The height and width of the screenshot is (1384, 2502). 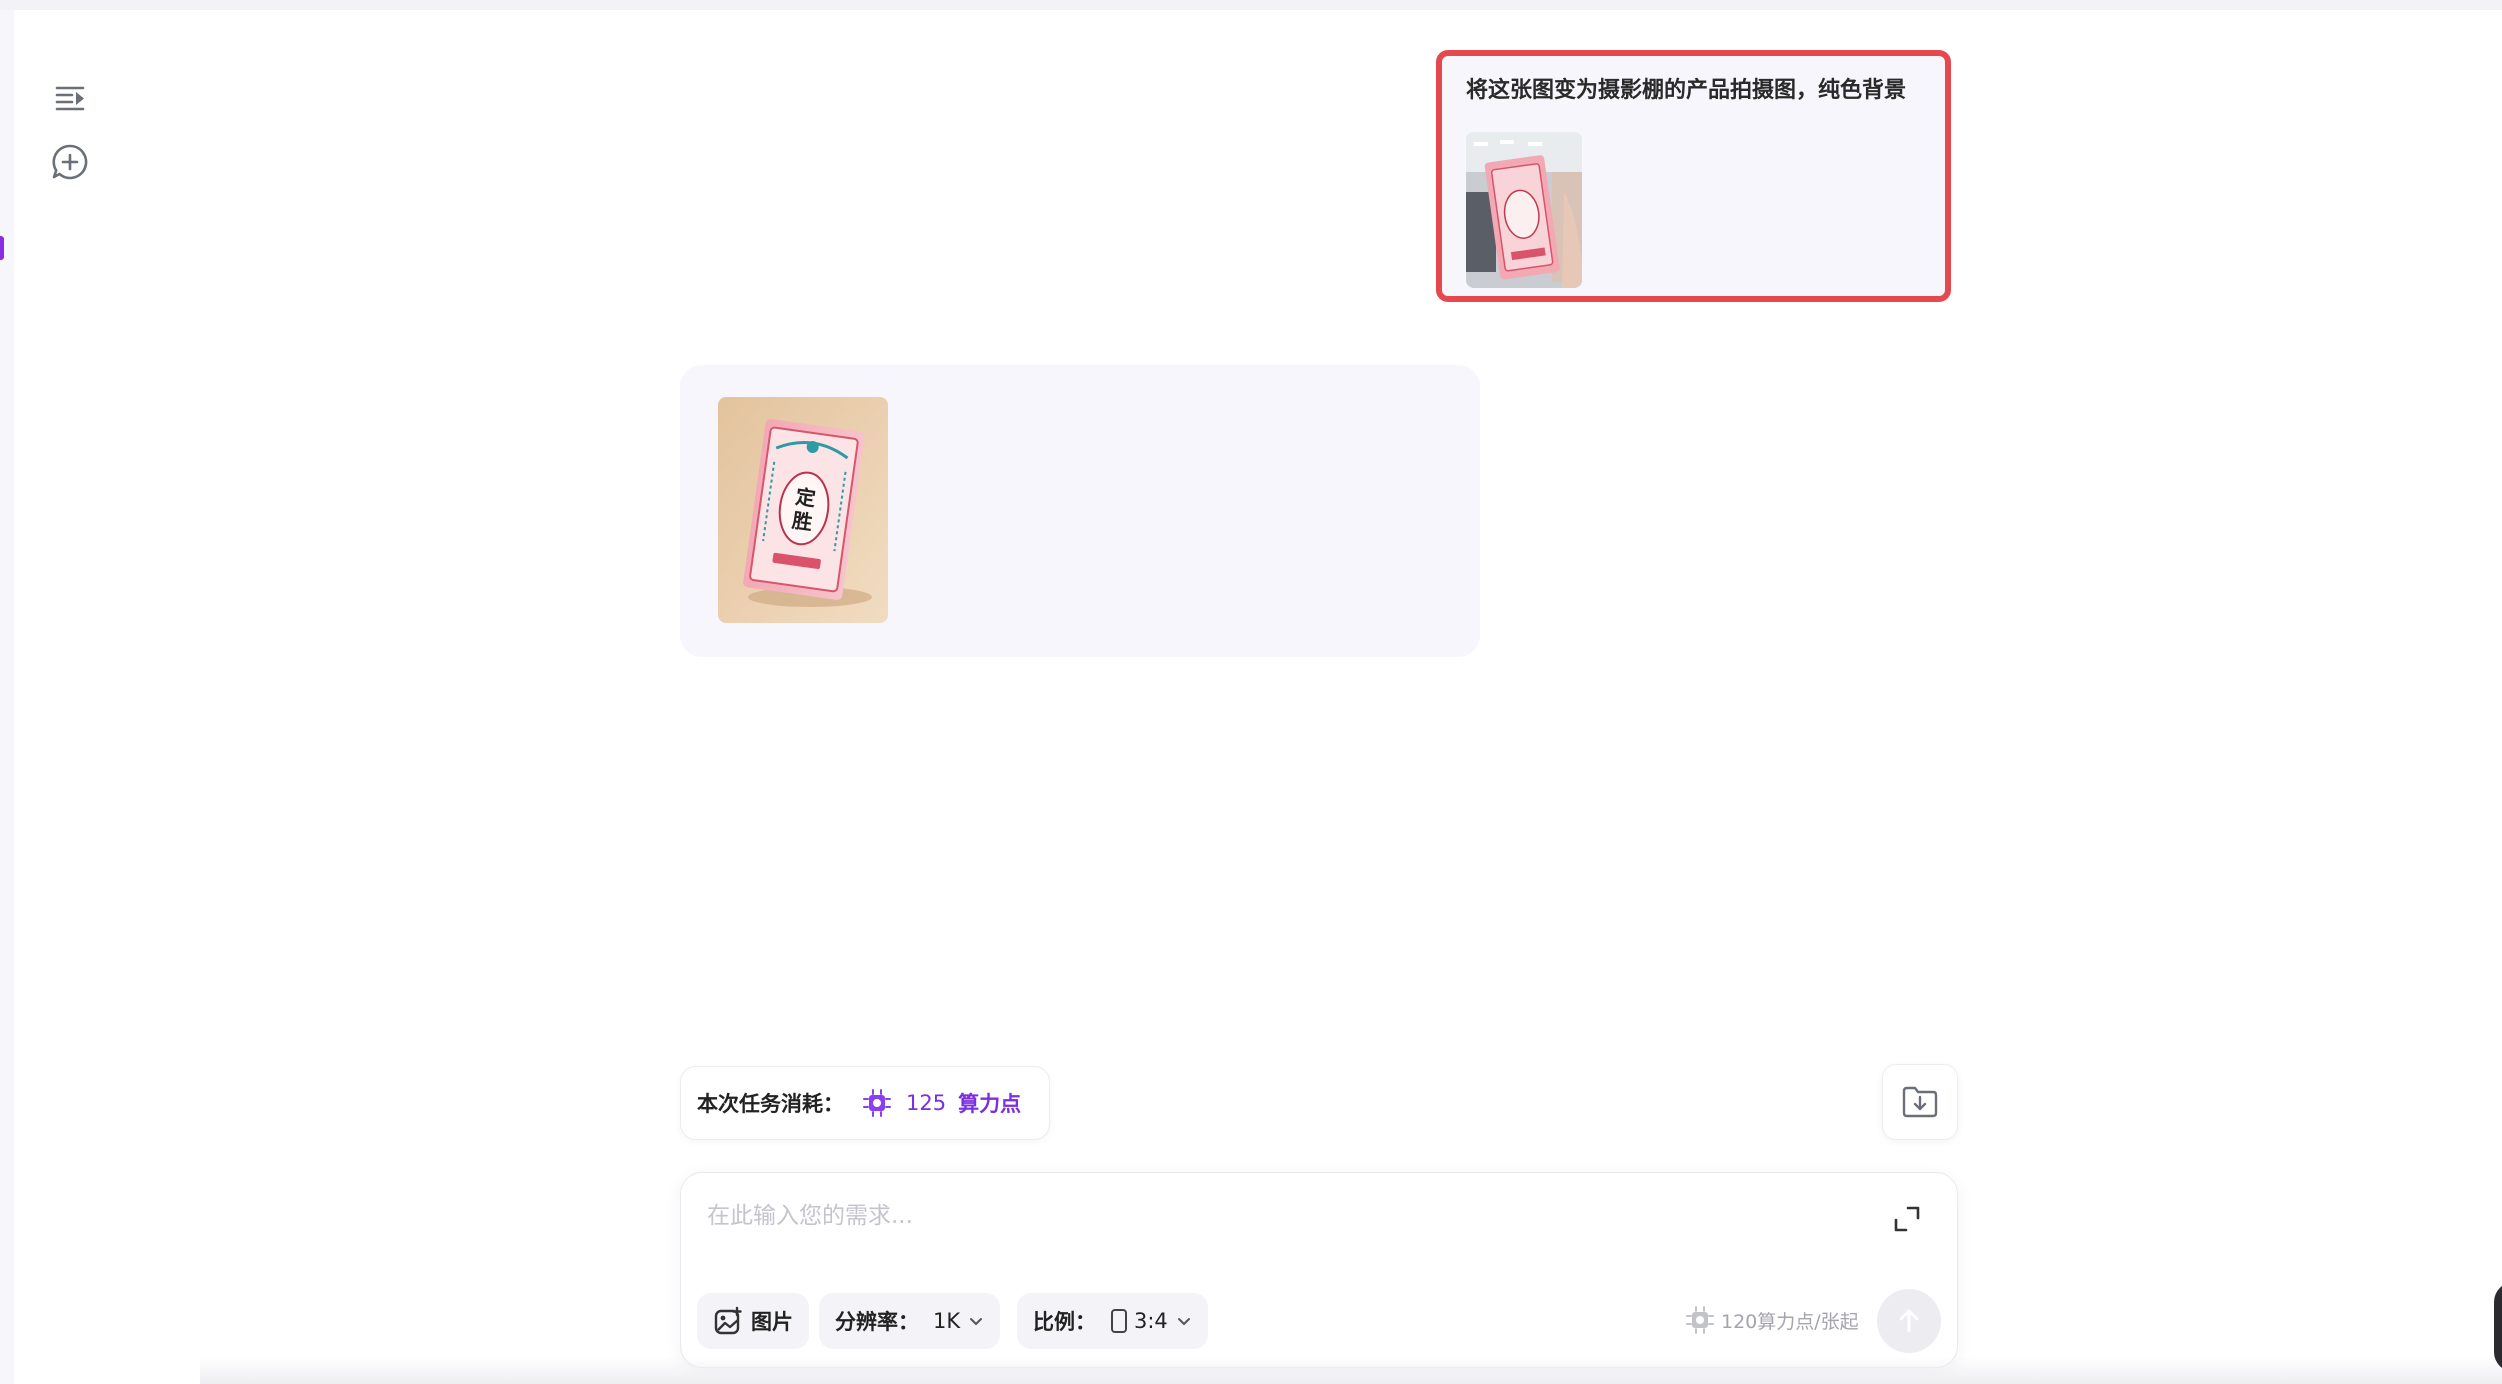 I want to click on prompt-input, so click(x=1267, y=1216).